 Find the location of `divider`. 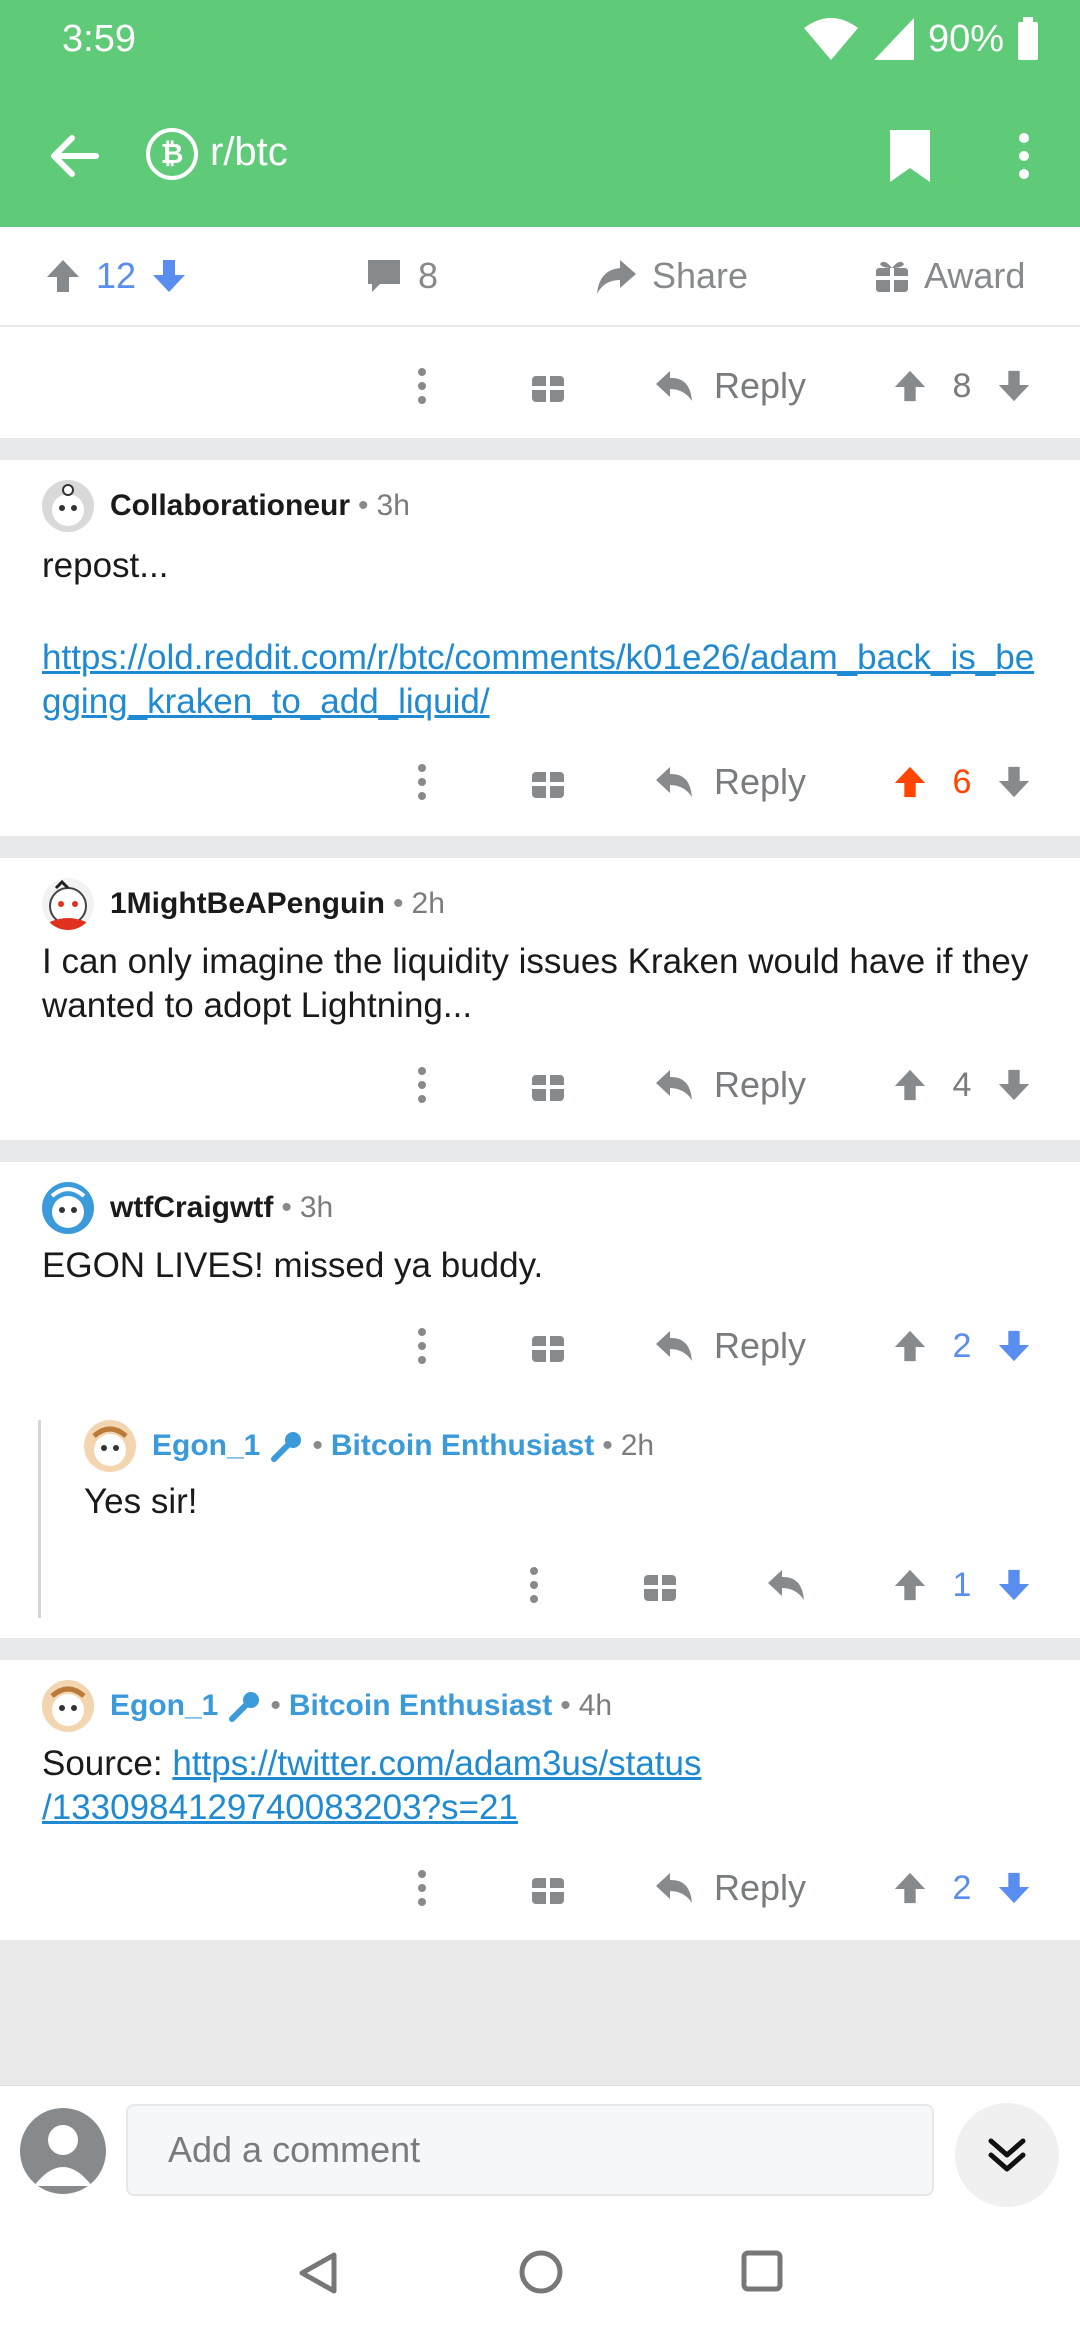

divider is located at coordinates (540, 1151).